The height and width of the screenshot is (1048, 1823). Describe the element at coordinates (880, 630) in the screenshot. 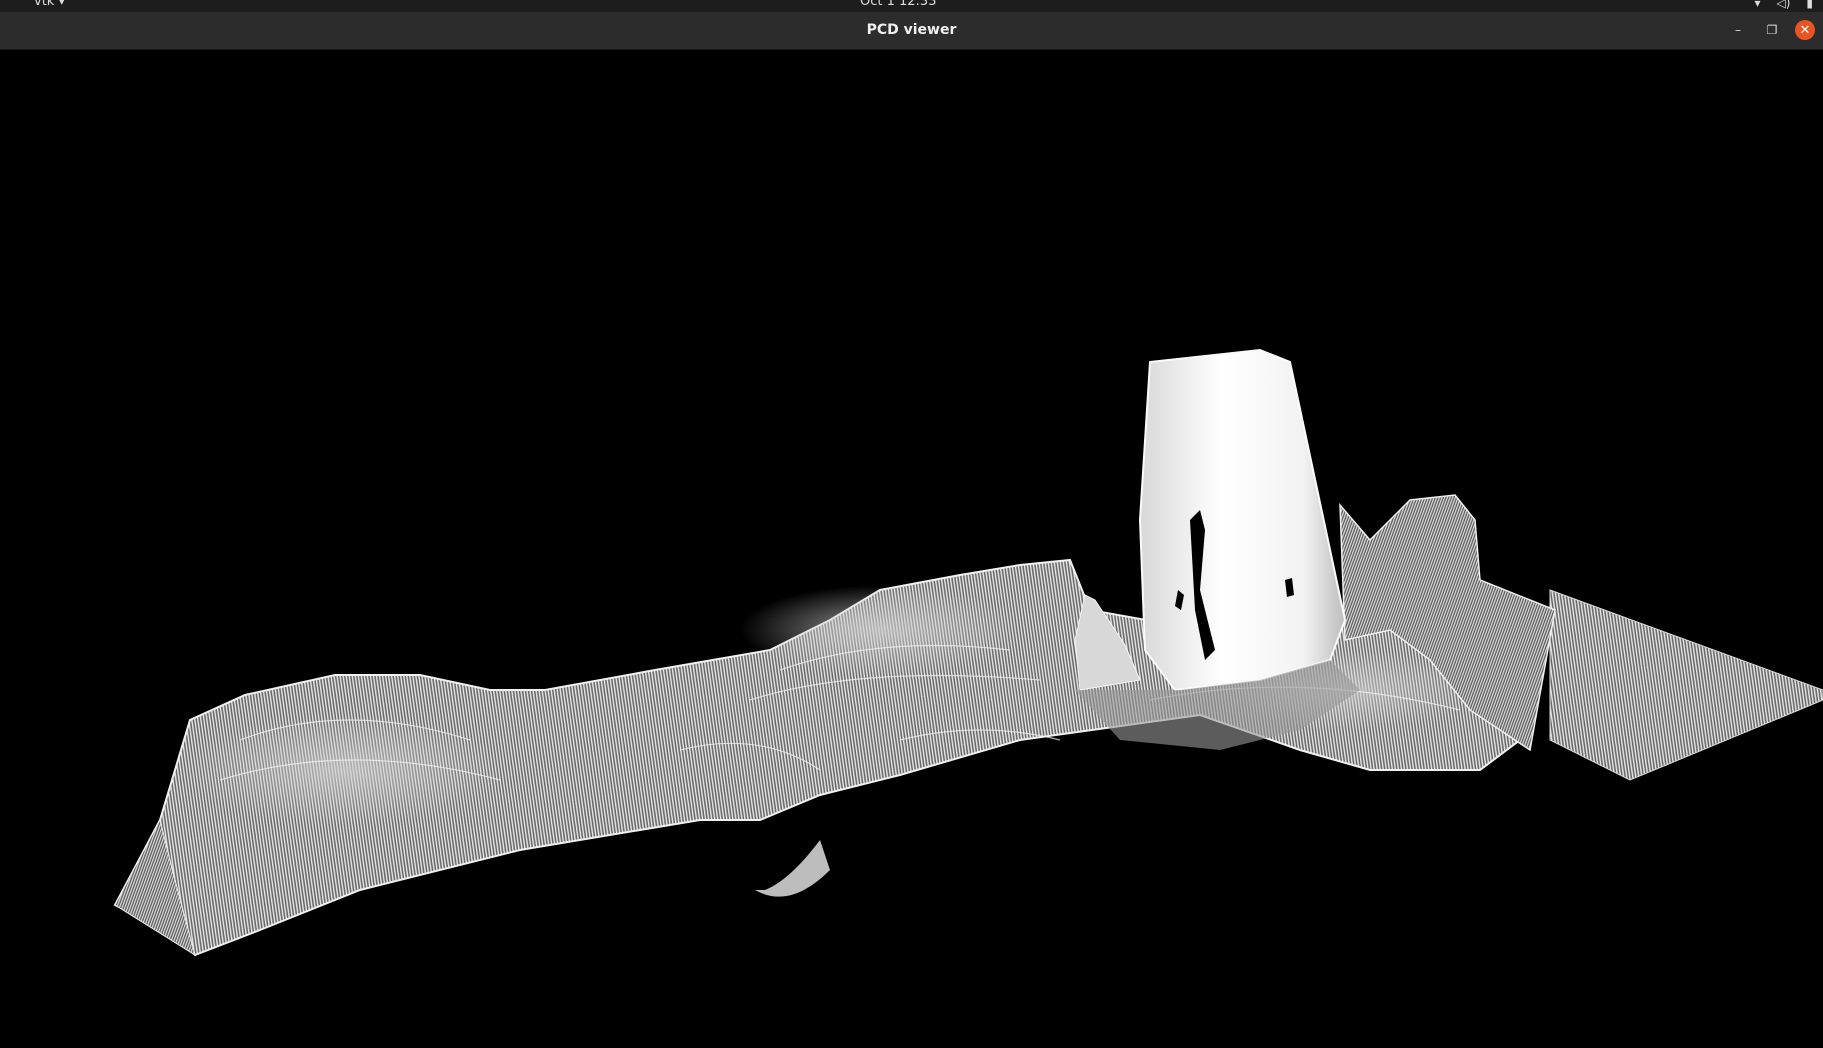

I see `terrain-bump` at that location.